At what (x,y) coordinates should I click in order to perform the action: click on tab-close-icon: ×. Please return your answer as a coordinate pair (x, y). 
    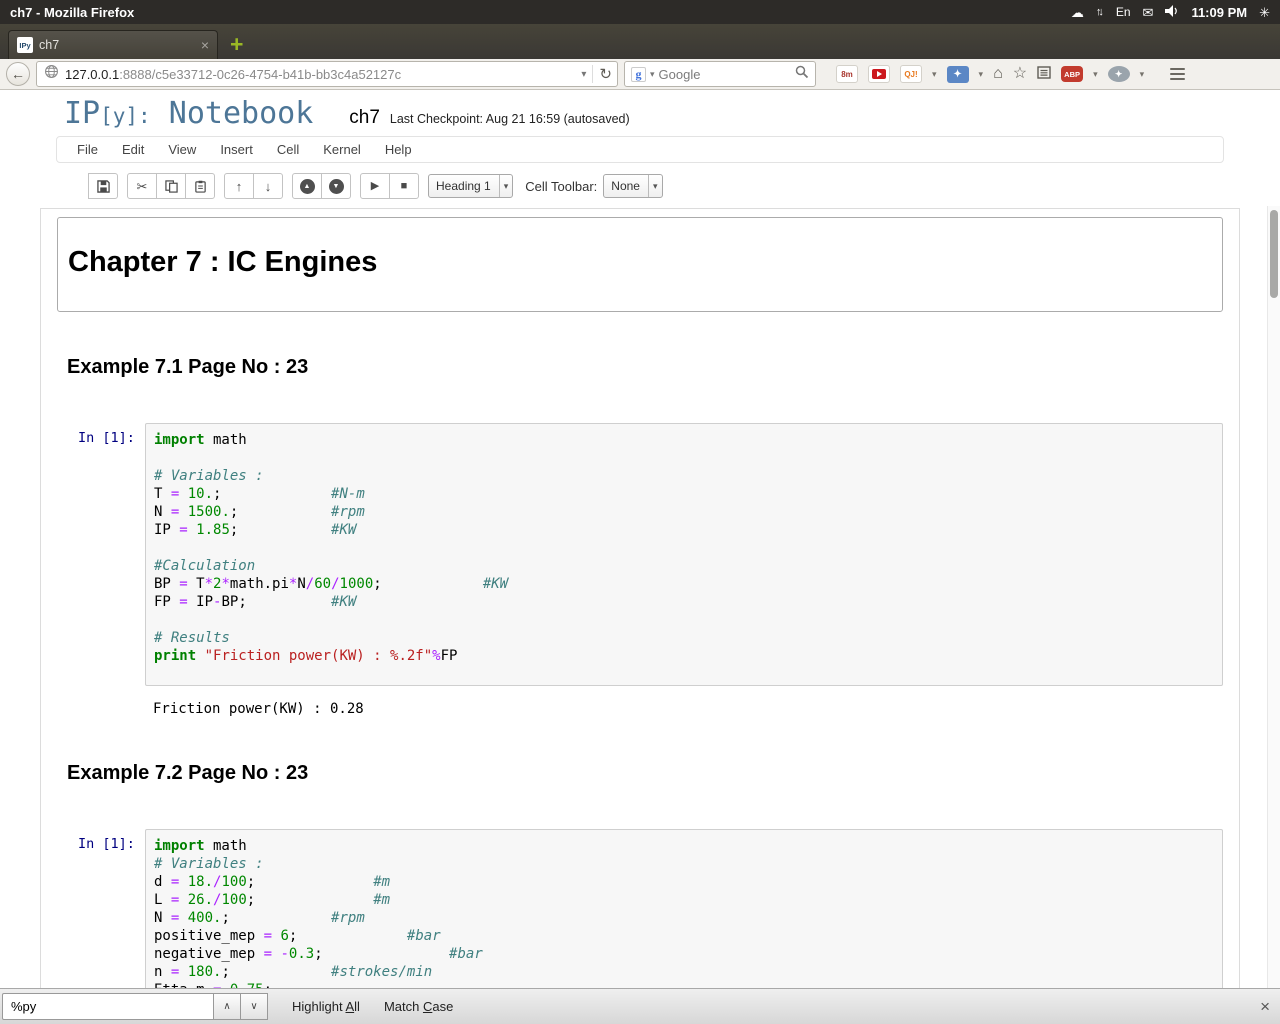
    Looking at the image, I should click on (205, 45).